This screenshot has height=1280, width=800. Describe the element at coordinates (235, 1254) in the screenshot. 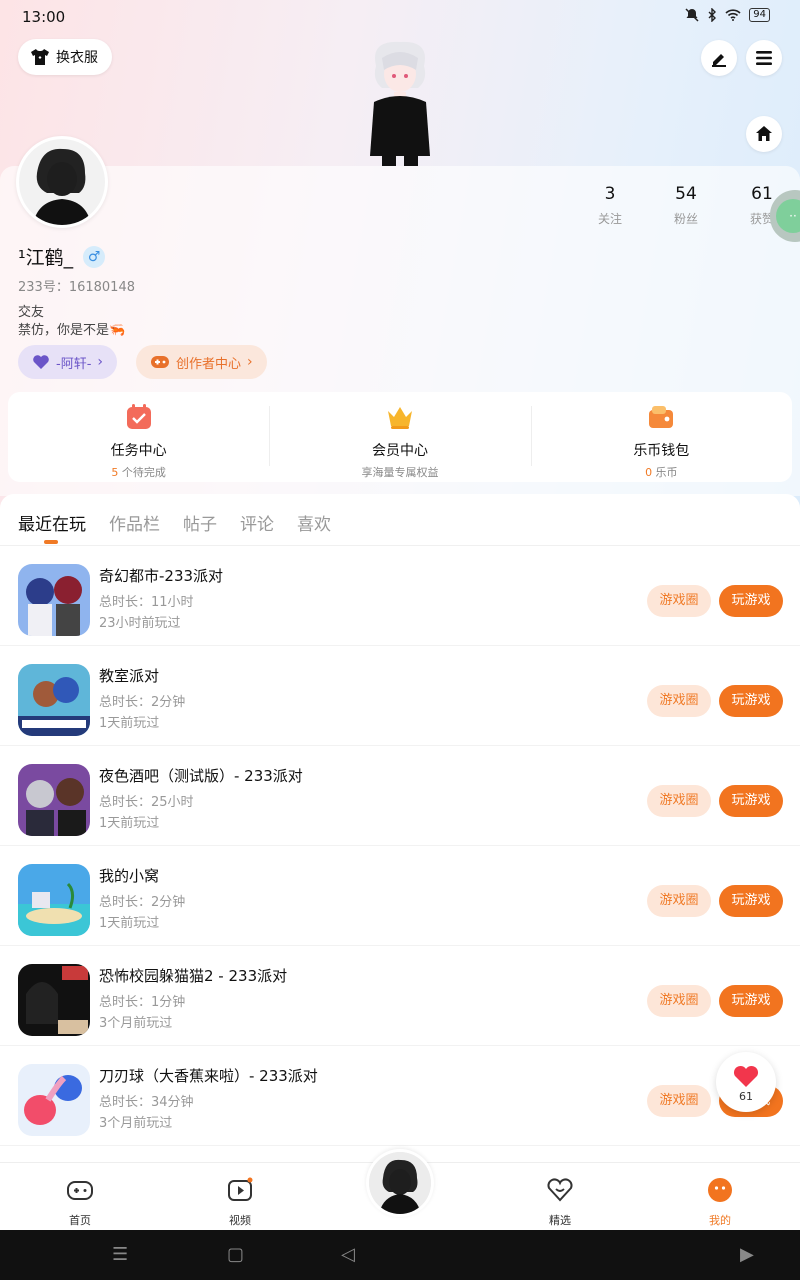

I see `home-square-icon: ▢` at that location.